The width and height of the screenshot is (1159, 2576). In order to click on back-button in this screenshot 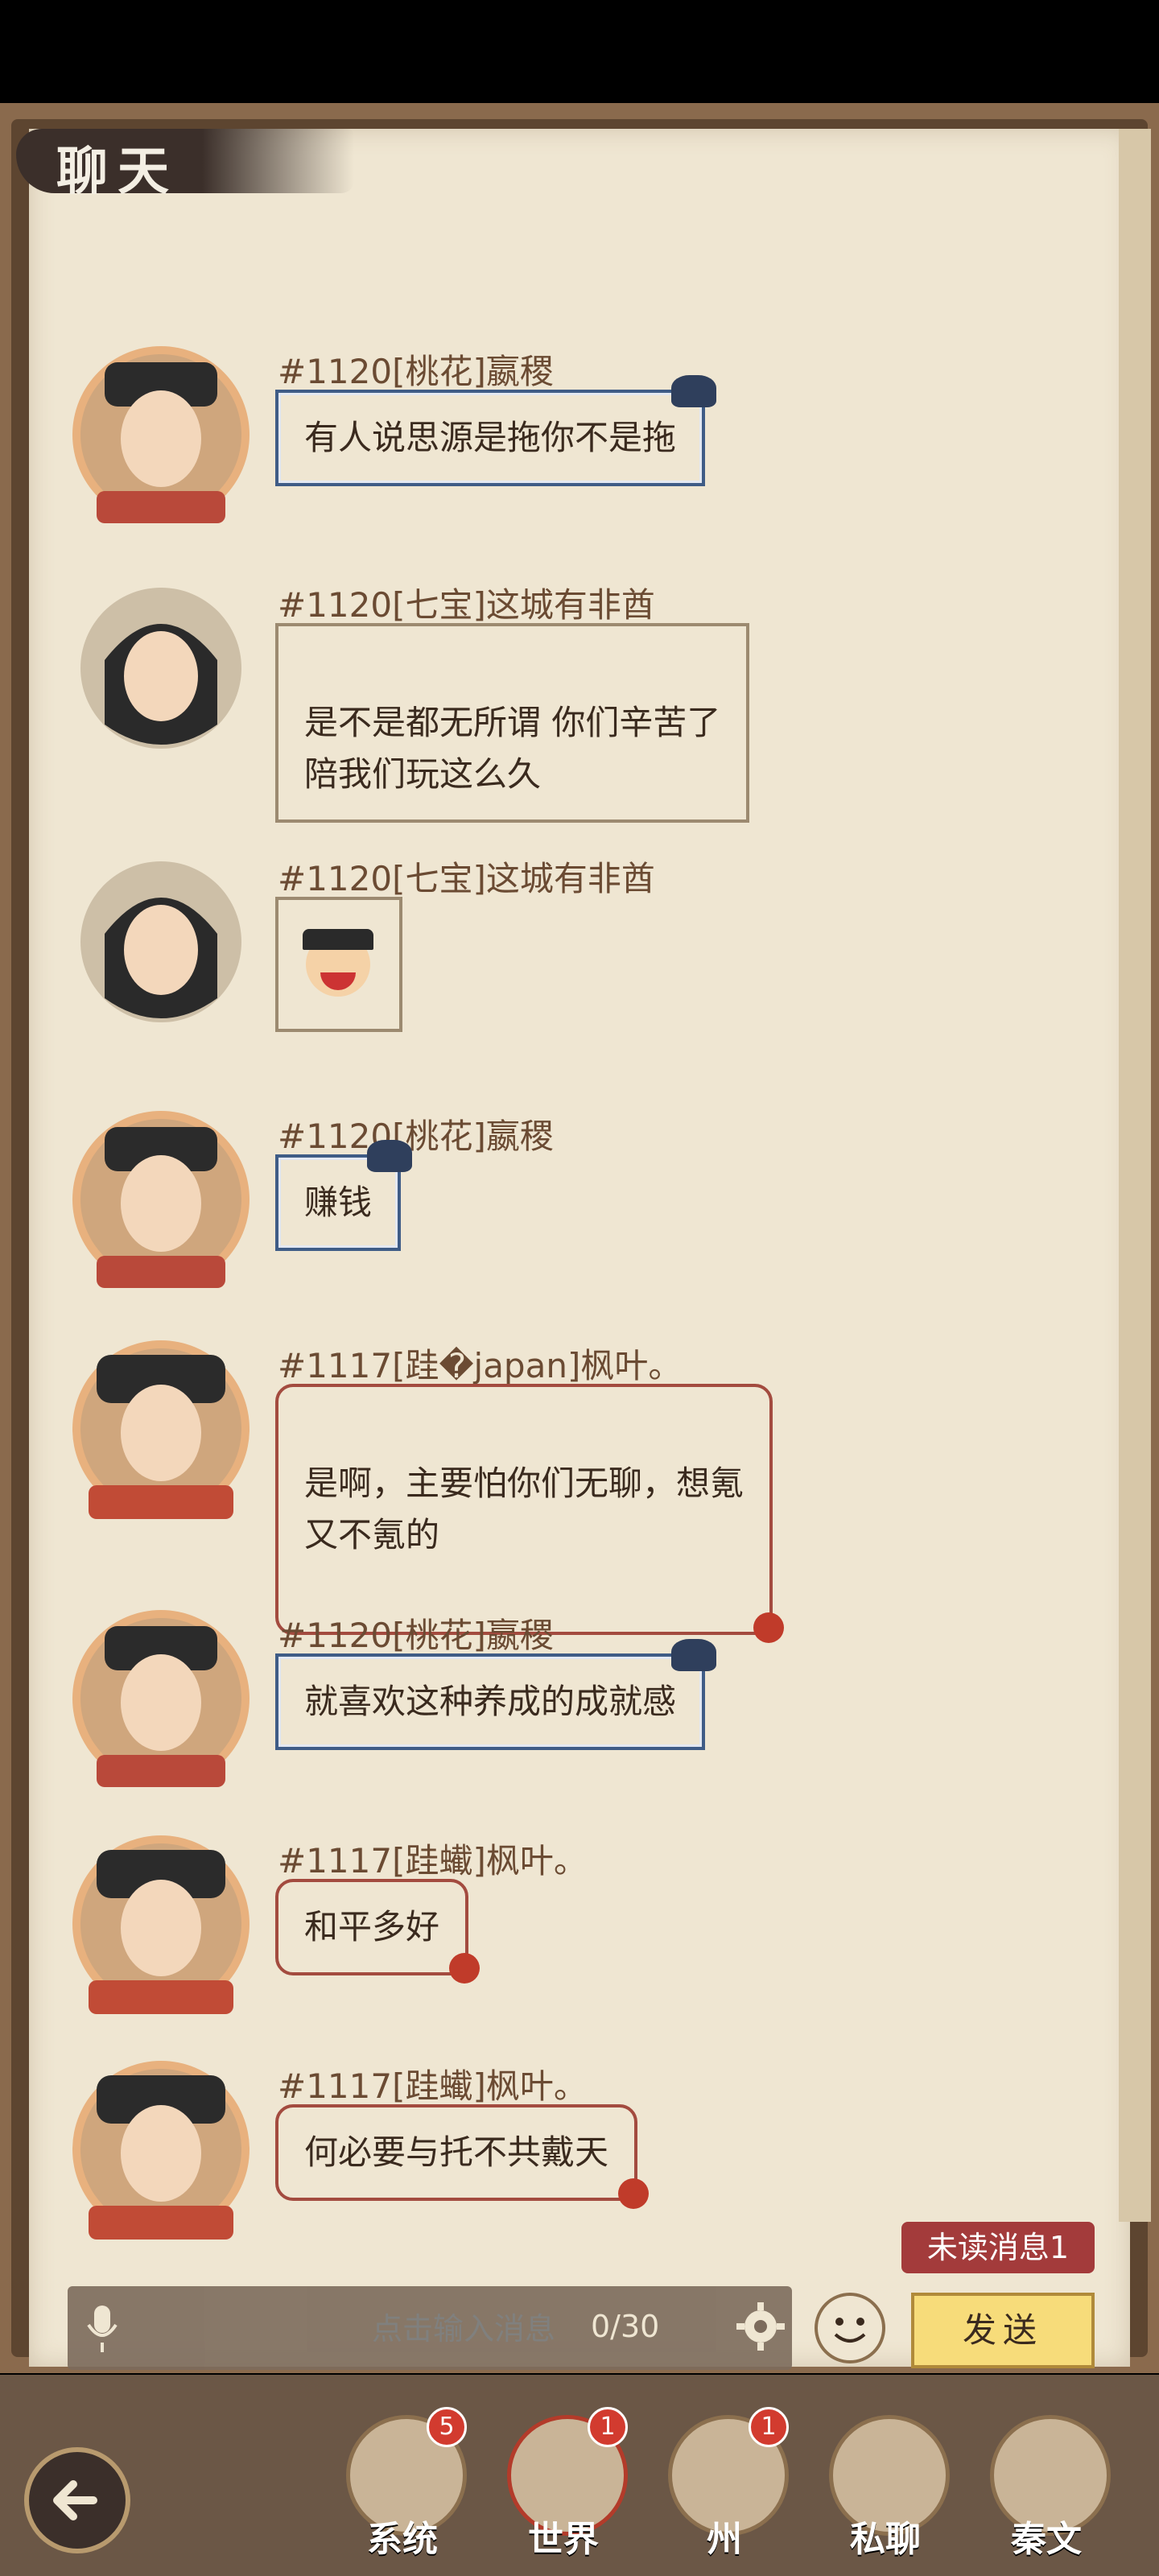, I will do `click(77, 2500)`.